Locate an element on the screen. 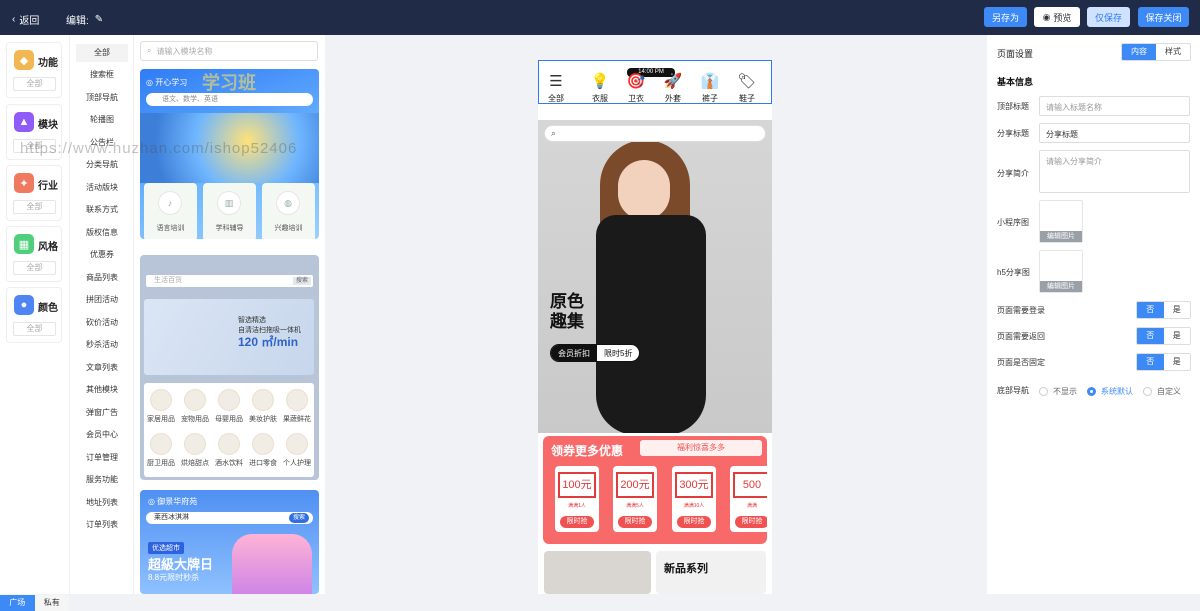 The image size is (1200, 611). module-item: 订单管理 is located at coordinates (102, 458).